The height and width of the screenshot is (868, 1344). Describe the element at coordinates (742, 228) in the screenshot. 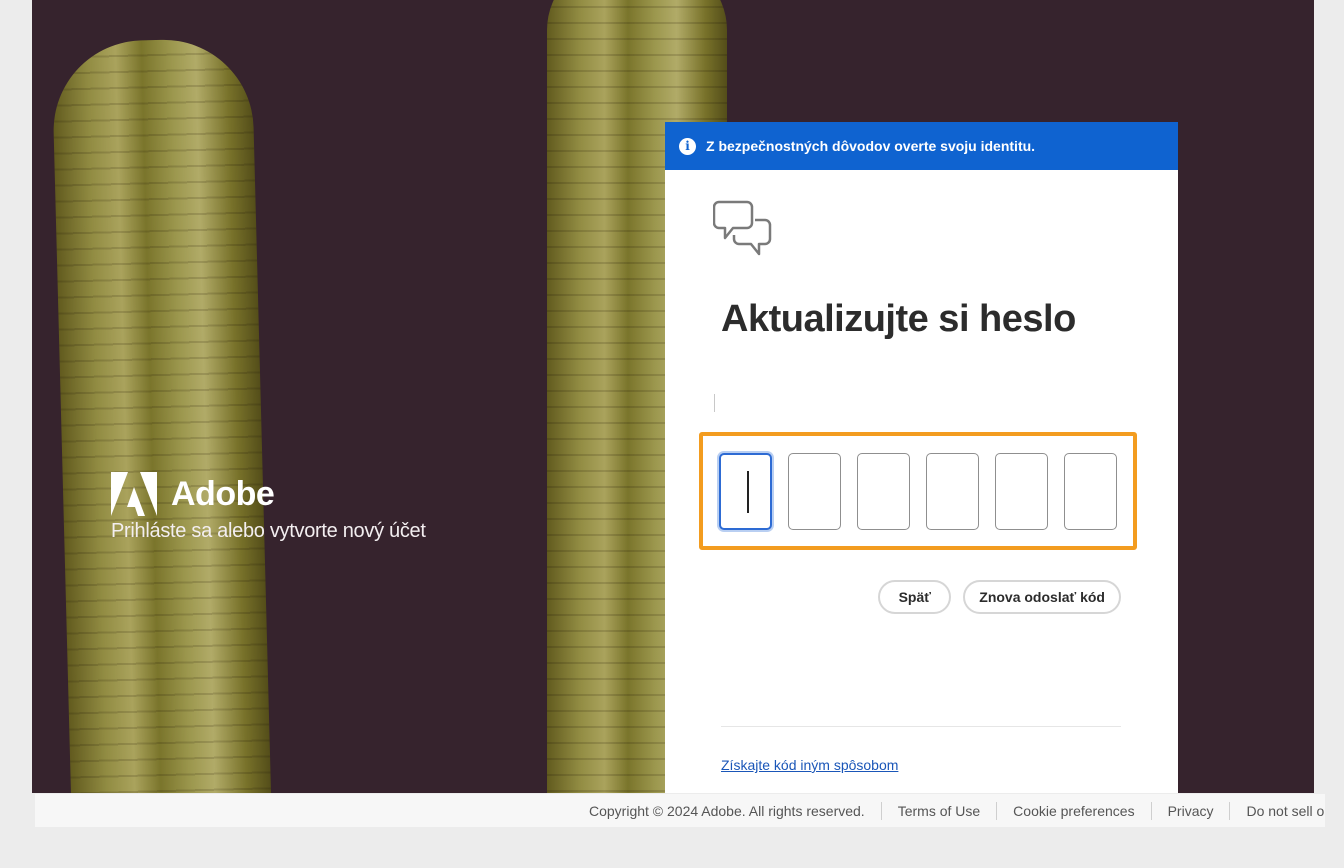

I see `chat-bubbles-icon` at that location.